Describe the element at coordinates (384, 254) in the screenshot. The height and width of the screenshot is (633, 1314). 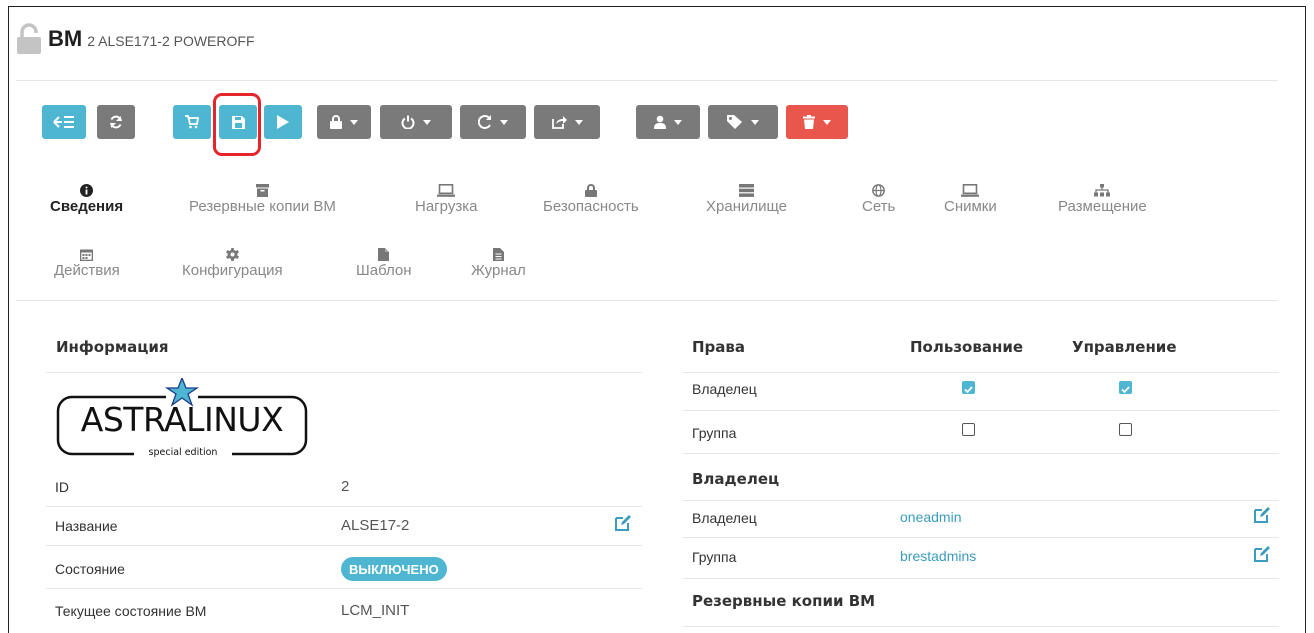
I see `file-icon` at that location.